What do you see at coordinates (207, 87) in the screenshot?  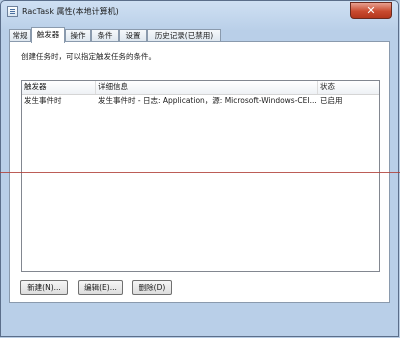 I see `column-header-details: 详细信息` at bounding box center [207, 87].